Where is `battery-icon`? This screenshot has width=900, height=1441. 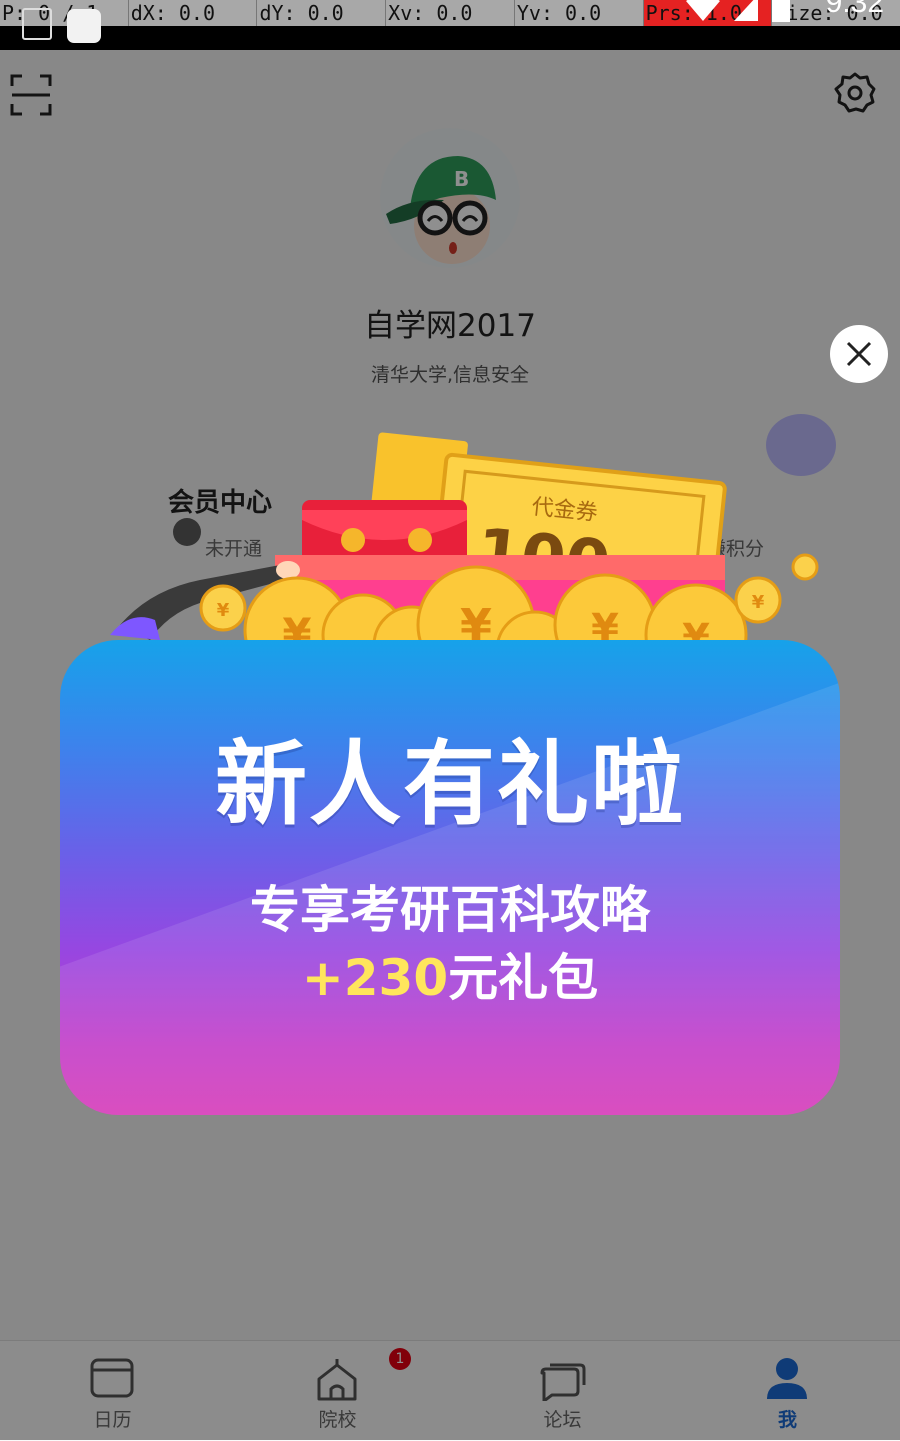 battery-icon is located at coordinates (781, 11).